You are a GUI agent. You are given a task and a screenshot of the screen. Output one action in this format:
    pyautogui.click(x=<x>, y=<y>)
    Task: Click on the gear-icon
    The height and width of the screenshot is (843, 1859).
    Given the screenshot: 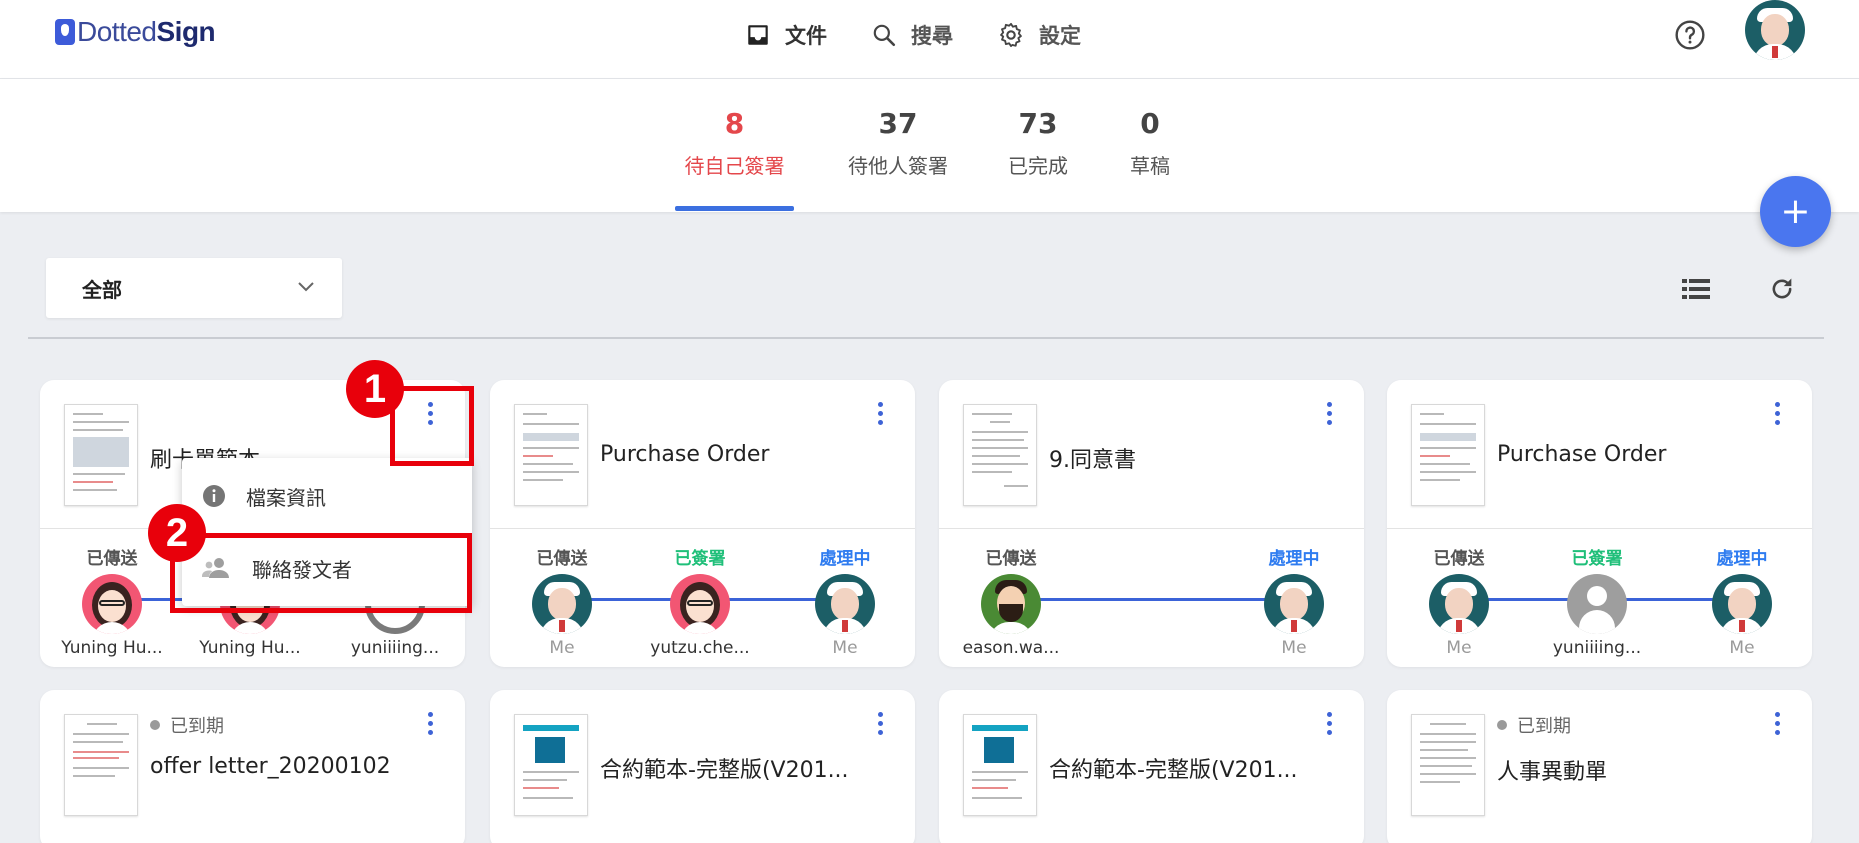 What is the action you would take?
    pyautogui.click(x=1011, y=35)
    